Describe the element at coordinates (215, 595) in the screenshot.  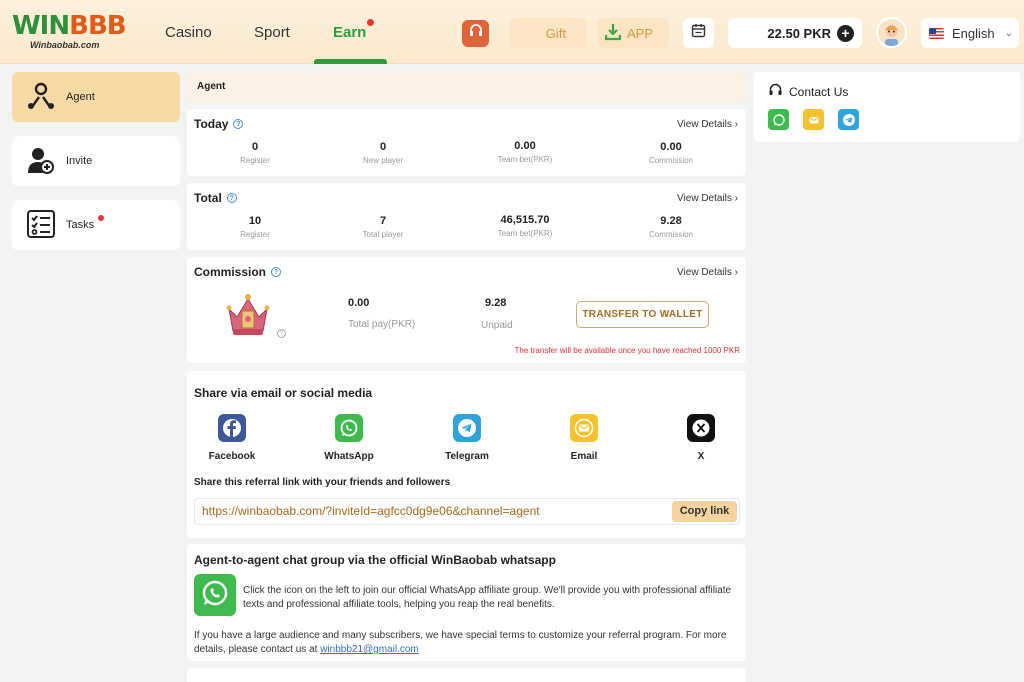
I see `join-whatsapp-group-button` at that location.